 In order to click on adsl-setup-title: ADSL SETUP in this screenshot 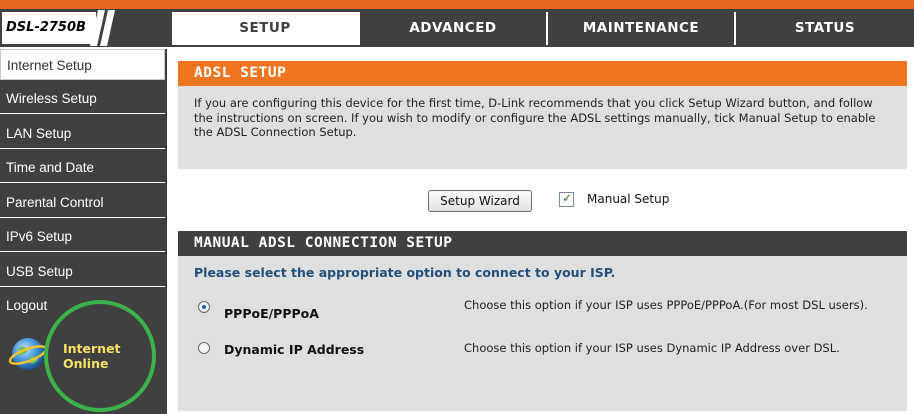, I will do `click(542, 73)`.